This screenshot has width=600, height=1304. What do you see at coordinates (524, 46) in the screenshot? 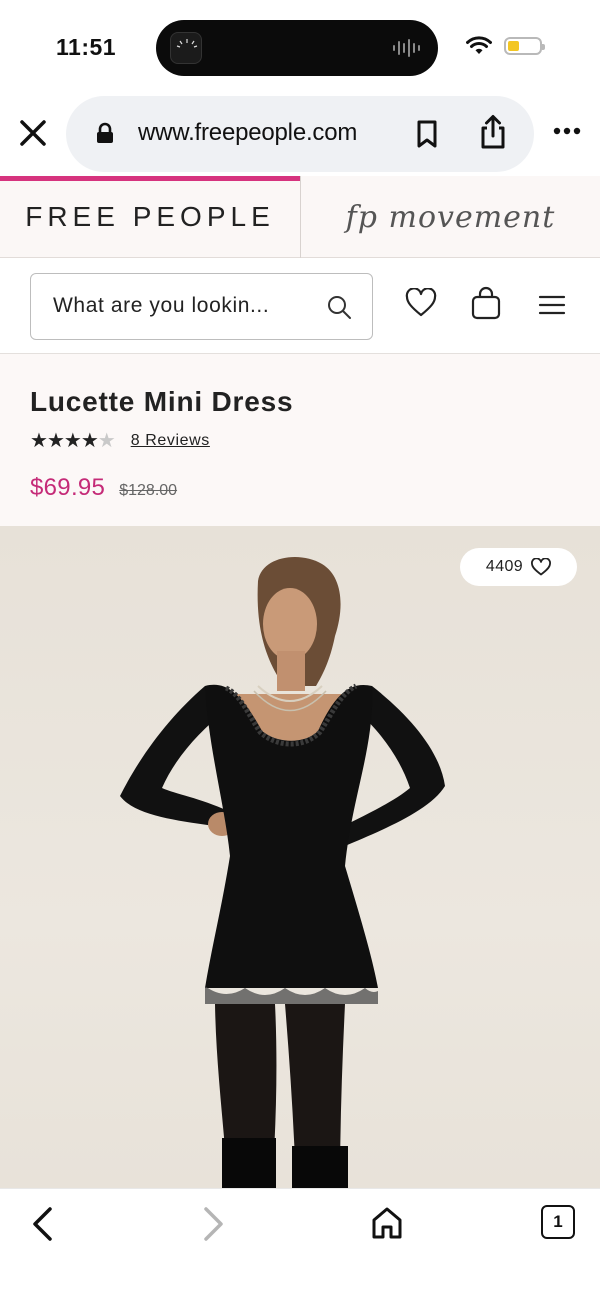
I see `battery-icon` at bounding box center [524, 46].